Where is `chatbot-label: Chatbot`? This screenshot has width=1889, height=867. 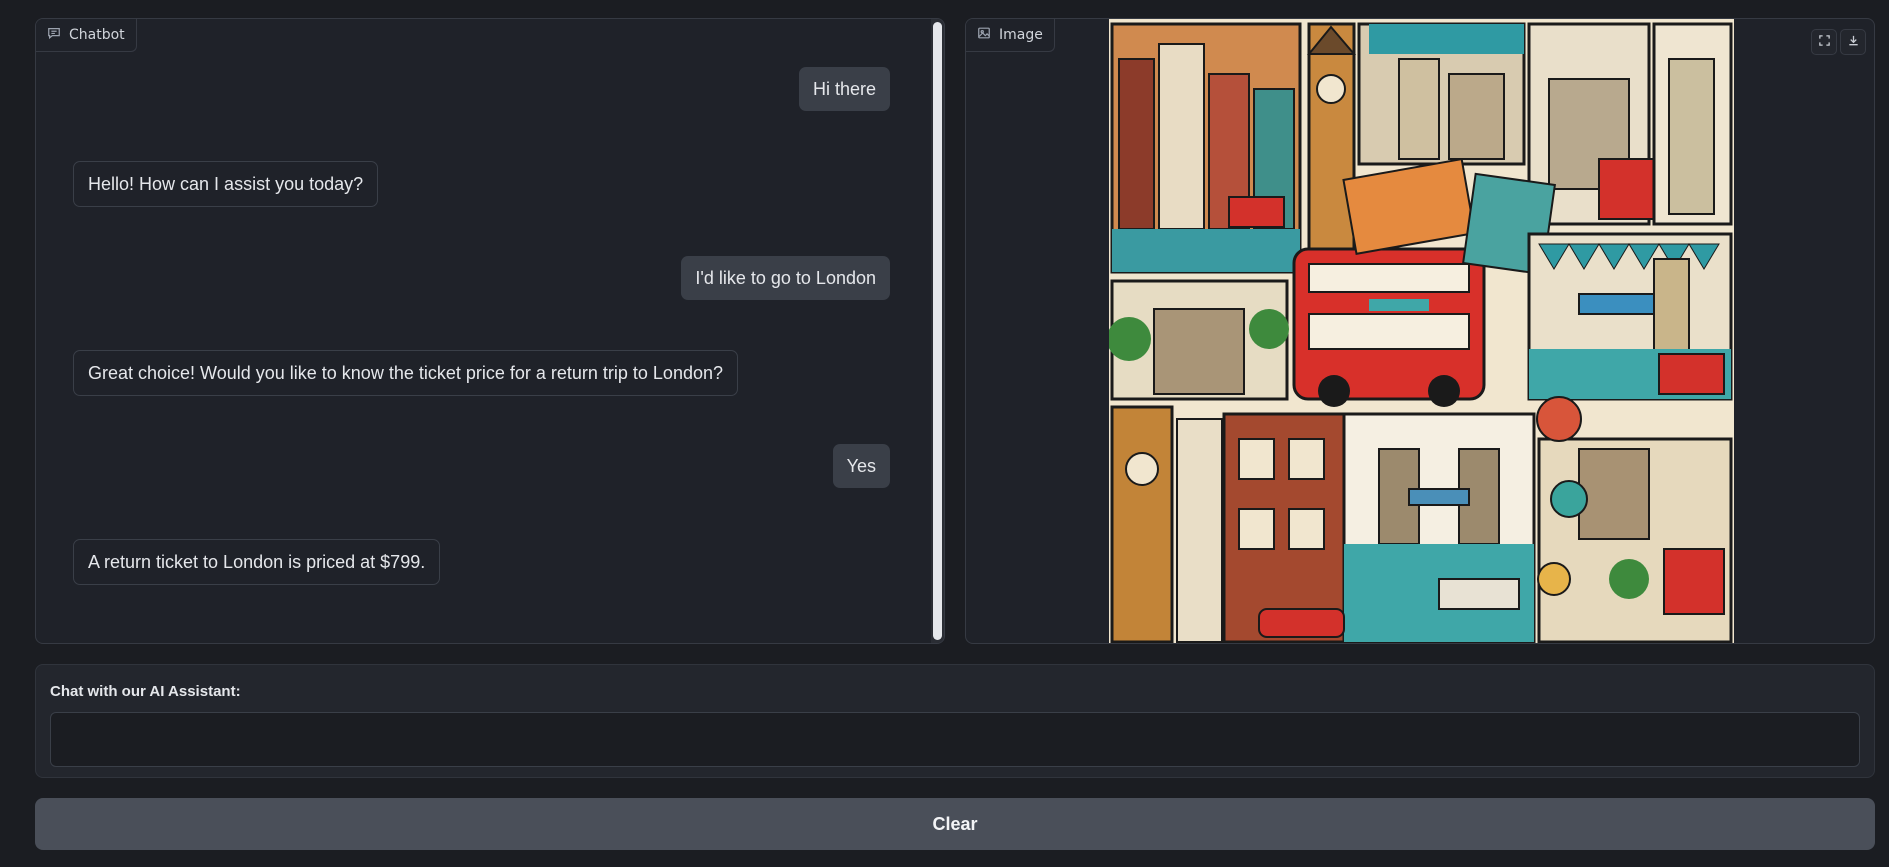
chatbot-label: Chatbot is located at coordinates (86, 35).